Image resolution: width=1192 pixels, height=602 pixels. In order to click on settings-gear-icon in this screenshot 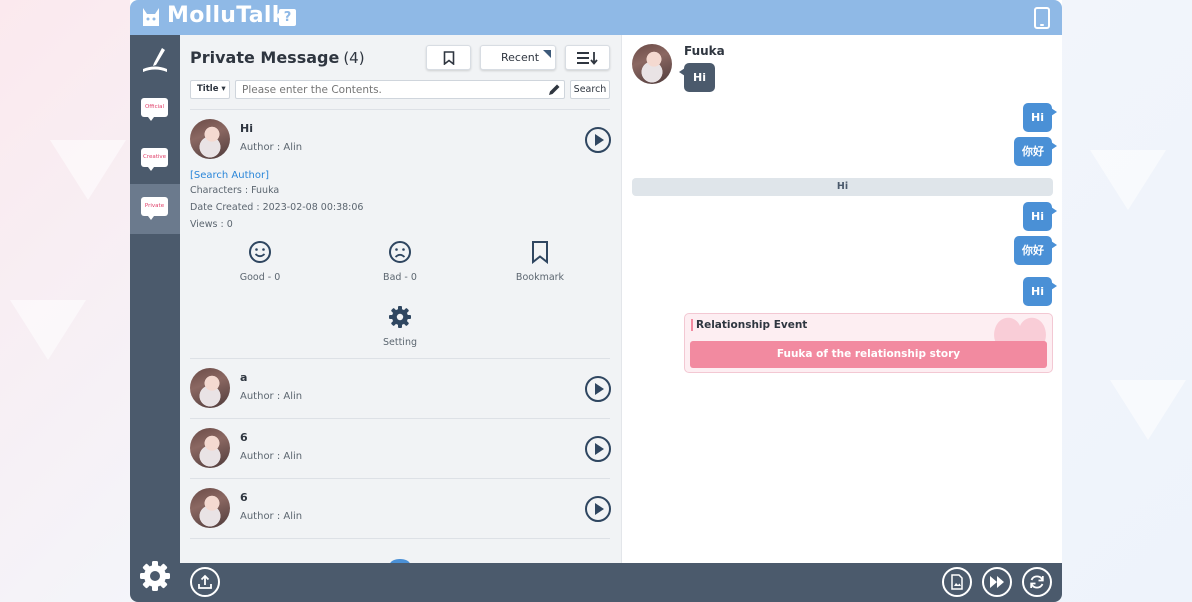, I will do `click(155, 576)`.